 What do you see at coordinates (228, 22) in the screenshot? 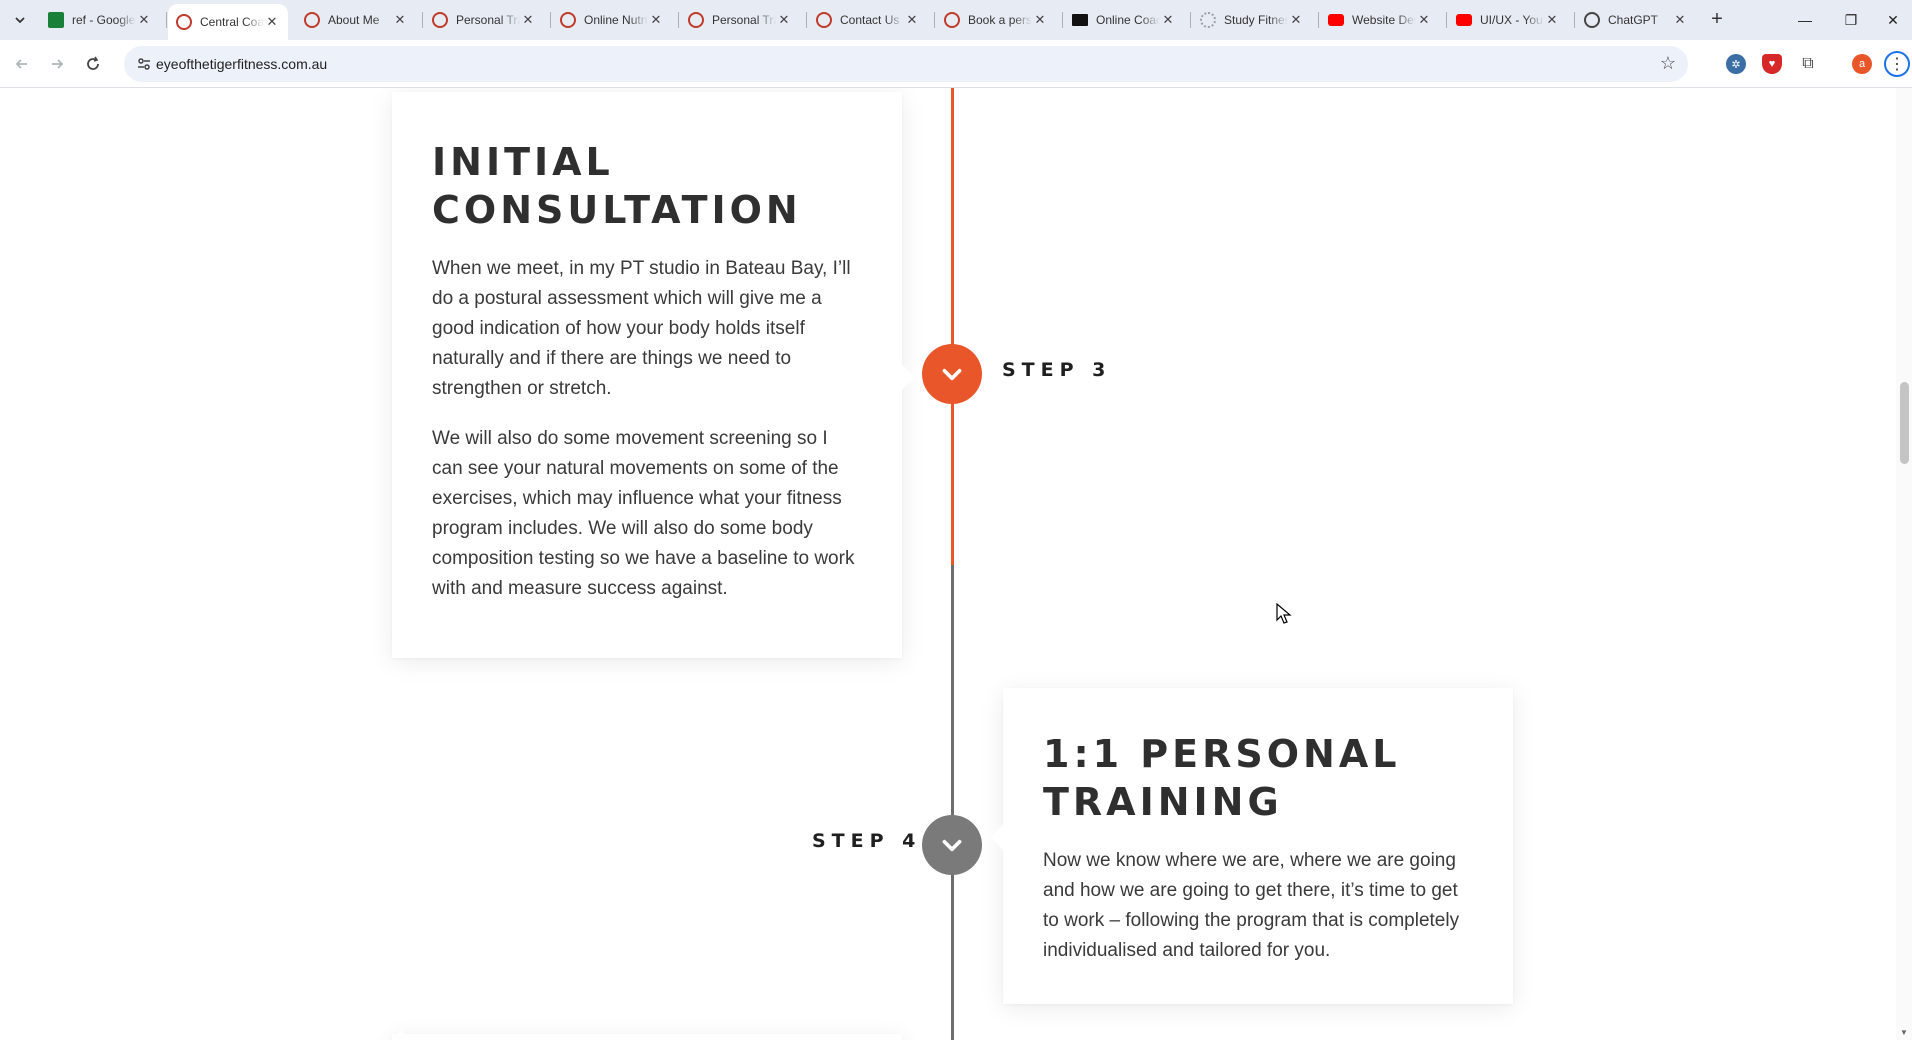
I see `tab-active: Central Coast ✕` at bounding box center [228, 22].